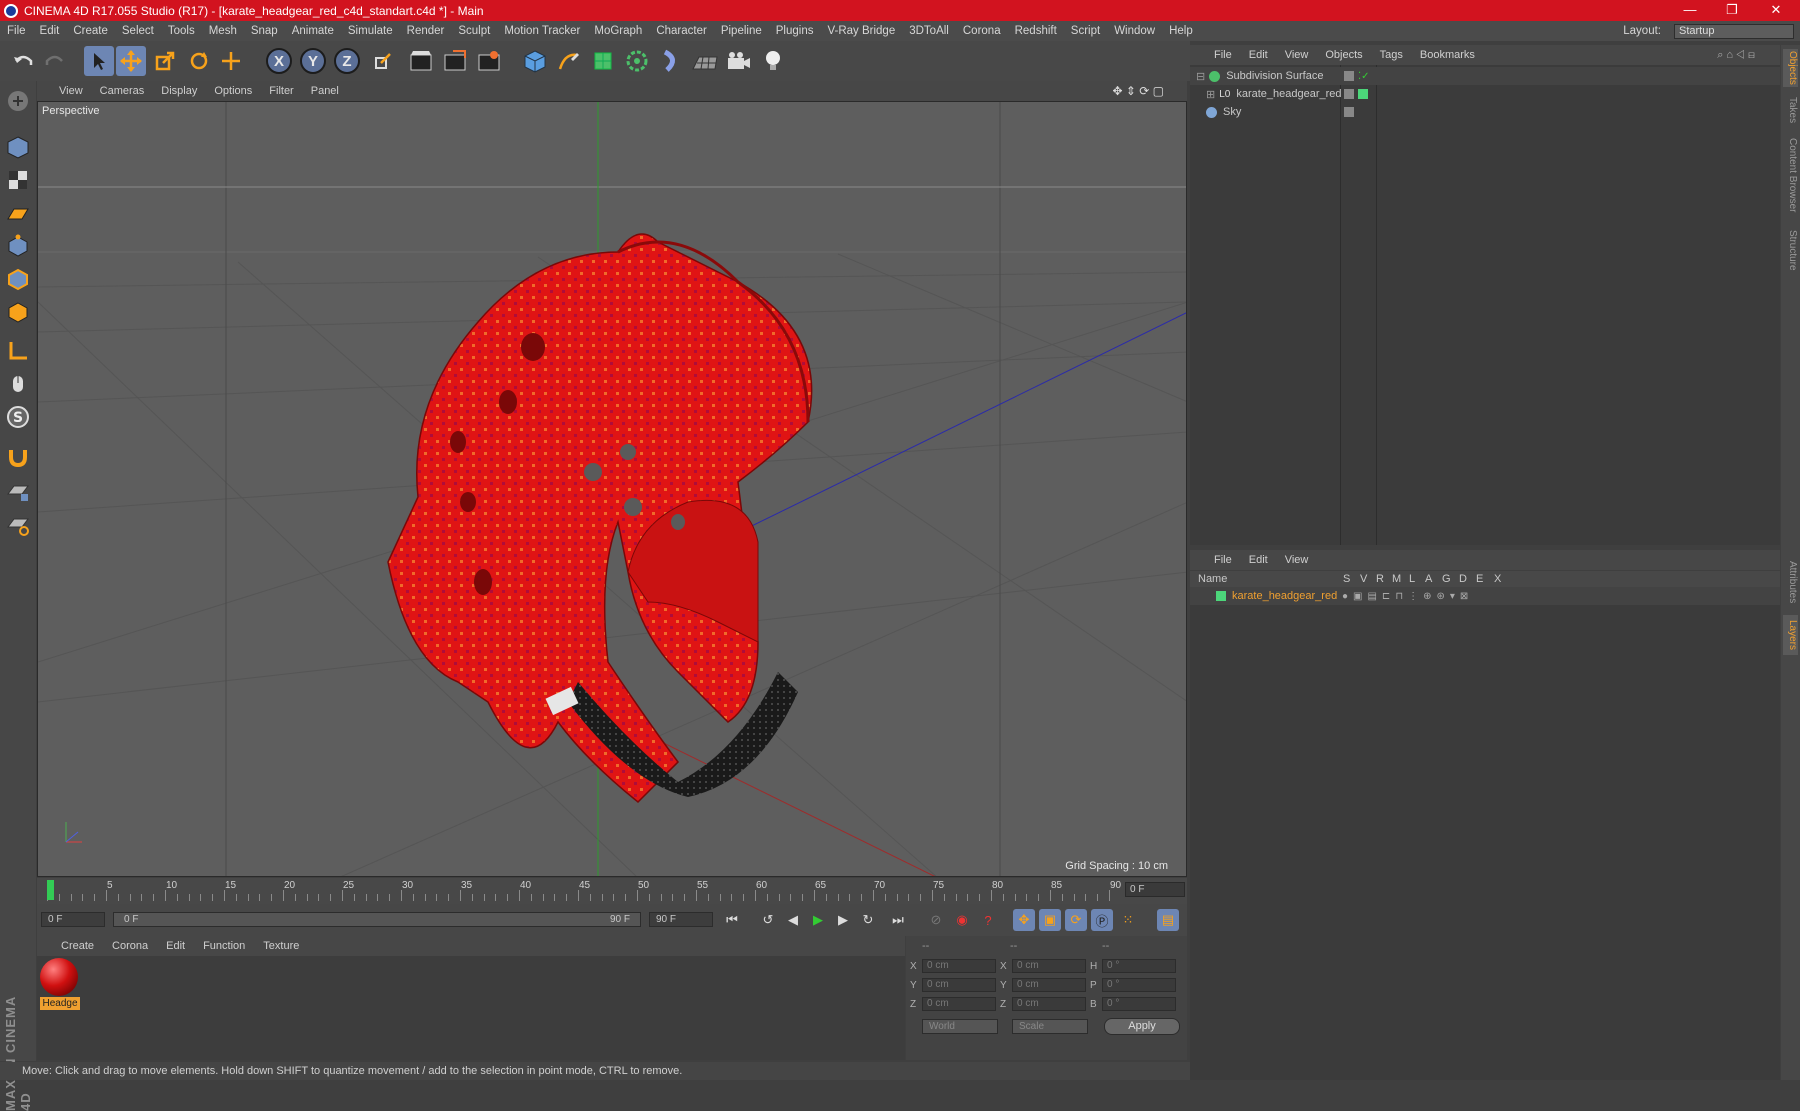 The height and width of the screenshot is (1111, 1800). I want to click on timeline-playhead, so click(50, 890).